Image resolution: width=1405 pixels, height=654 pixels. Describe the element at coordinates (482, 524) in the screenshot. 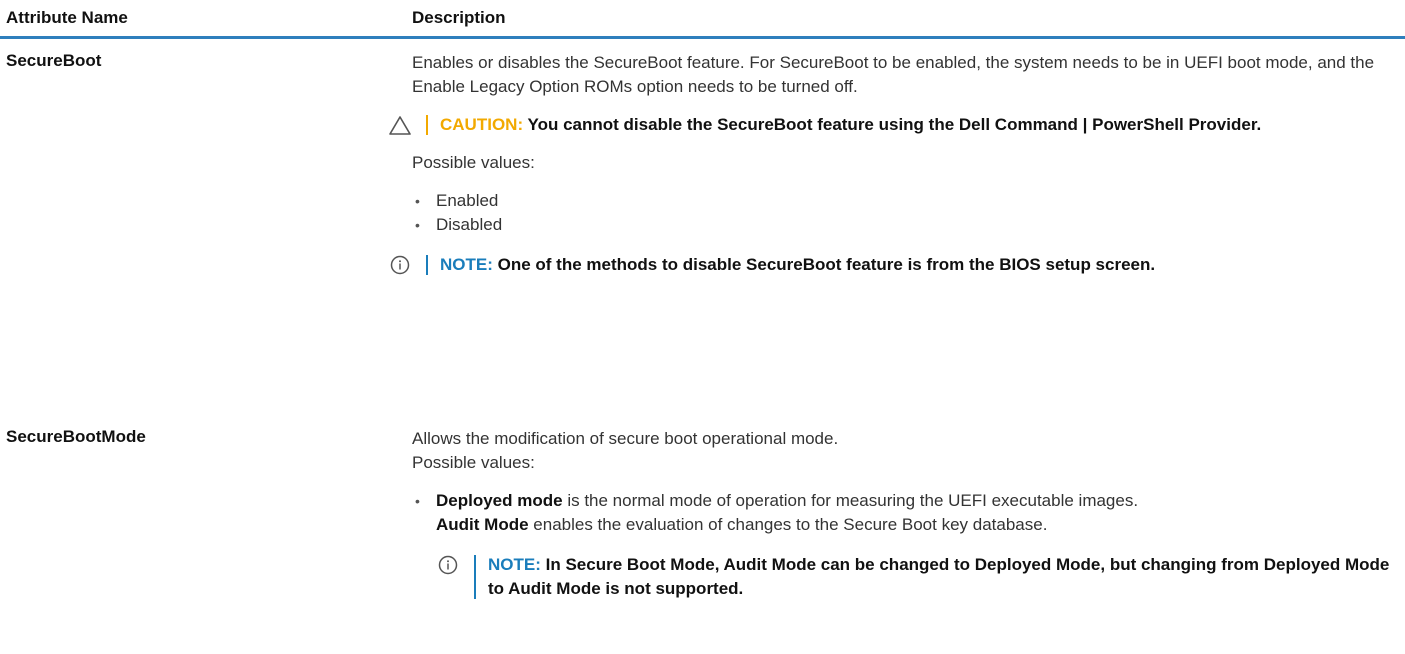

I see `audit-mode-term: Audit Mode` at that location.